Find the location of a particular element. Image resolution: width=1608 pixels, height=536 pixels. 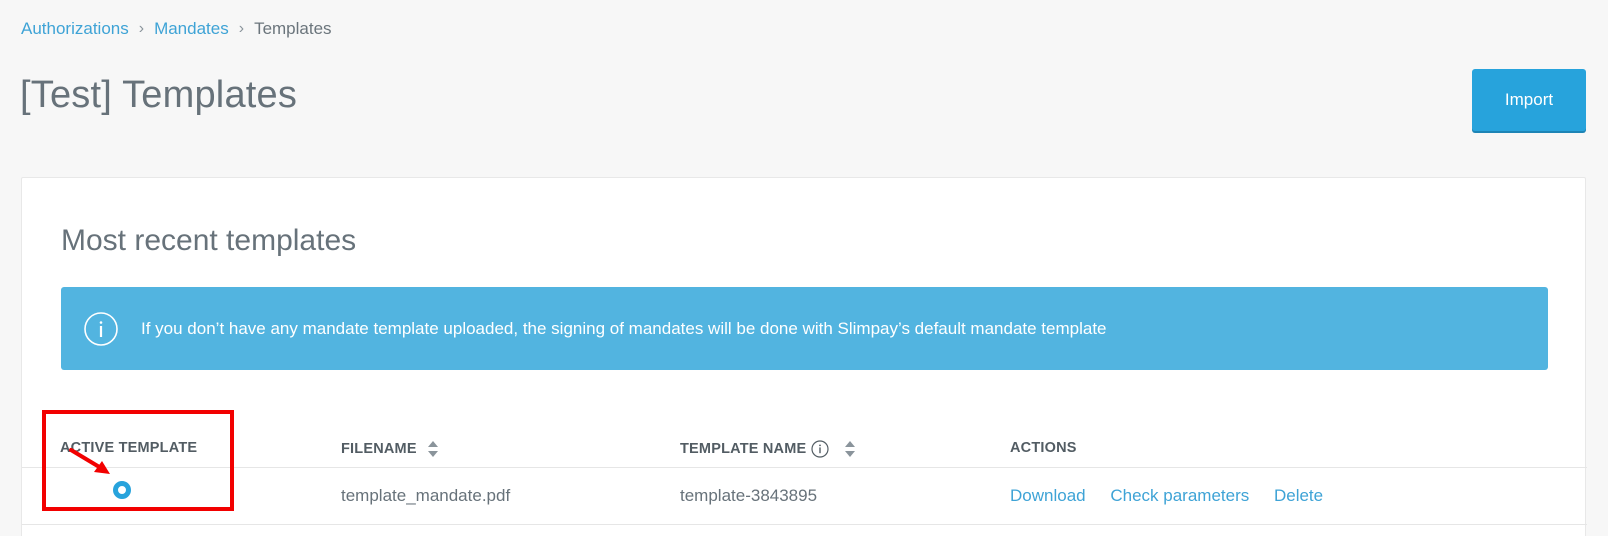

annotation-arrow-icon is located at coordinates (89, 461).